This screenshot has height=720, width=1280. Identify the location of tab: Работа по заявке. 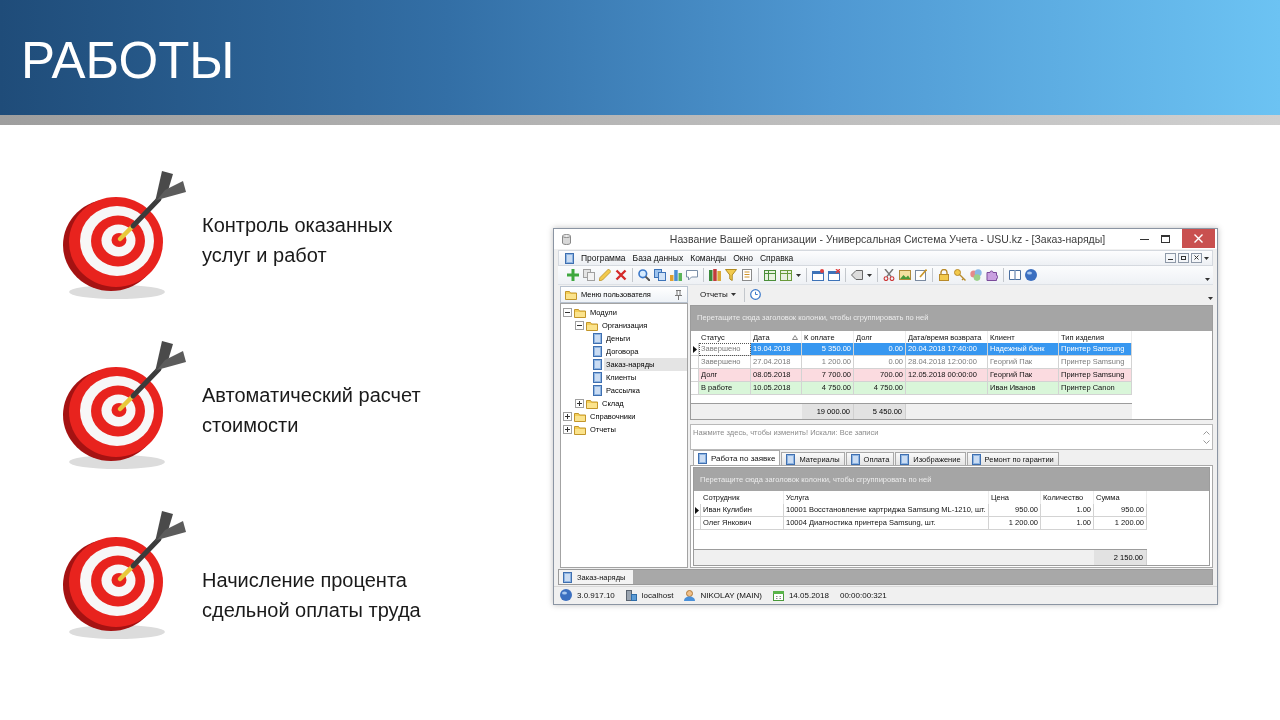
(737, 457).